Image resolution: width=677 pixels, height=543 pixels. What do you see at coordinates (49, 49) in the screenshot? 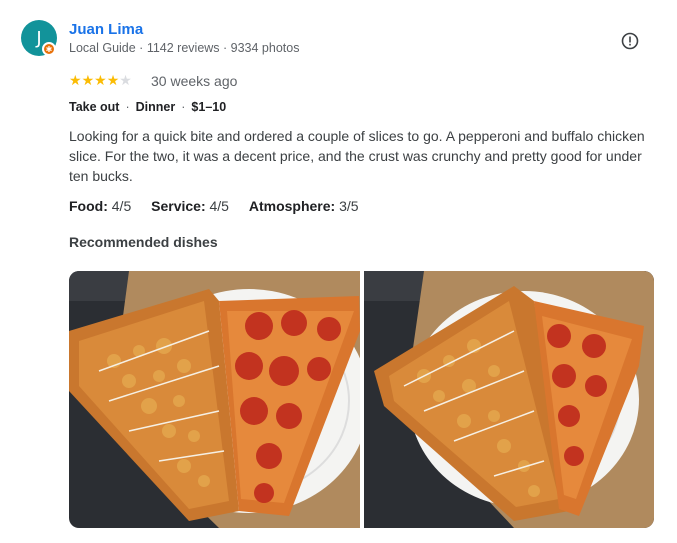
I see `local-guide-badge-icon: ✱` at bounding box center [49, 49].